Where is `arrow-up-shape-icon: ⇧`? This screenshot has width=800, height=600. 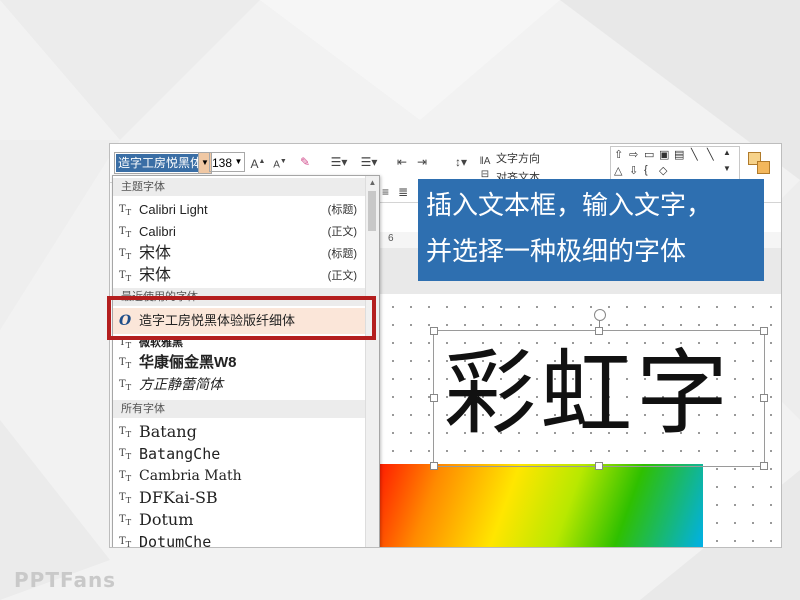 arrow-up-shape-icon: ⇧ is located at coordinates (618, 154).